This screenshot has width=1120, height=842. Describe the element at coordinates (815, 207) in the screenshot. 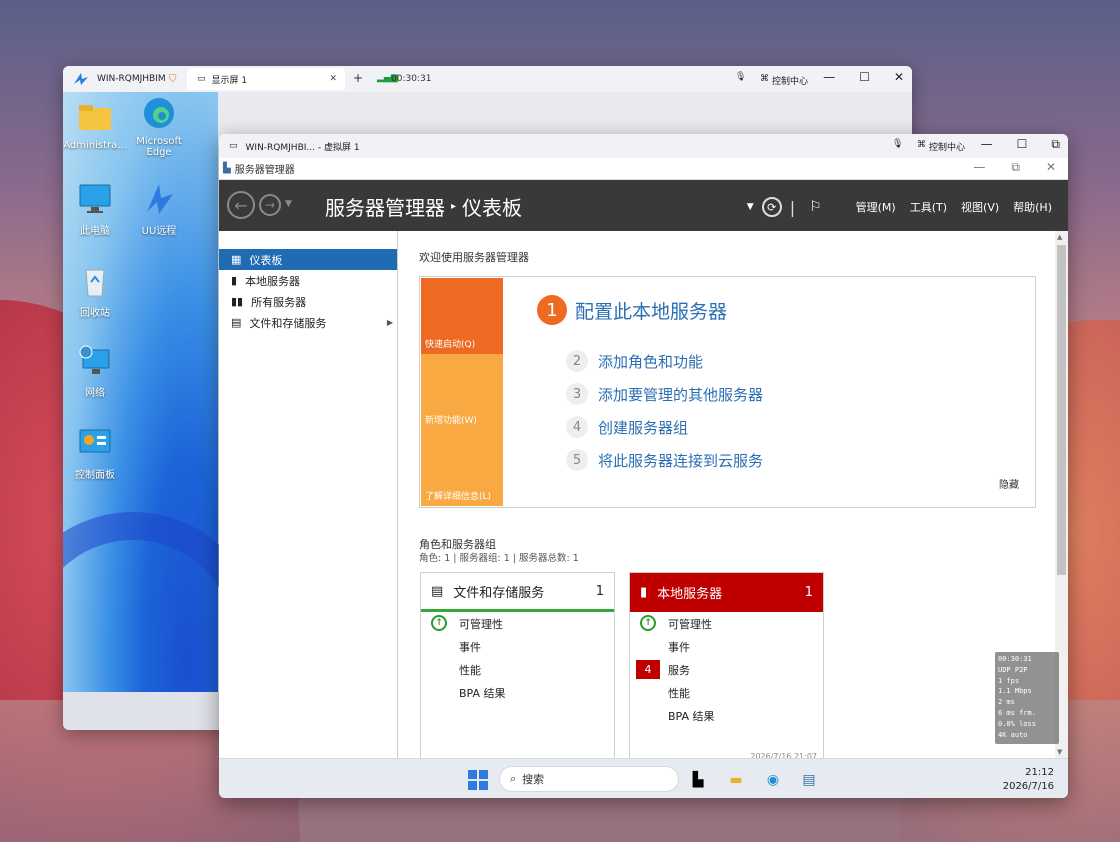

I see `notification-flag-icon: ⚐` at that location.